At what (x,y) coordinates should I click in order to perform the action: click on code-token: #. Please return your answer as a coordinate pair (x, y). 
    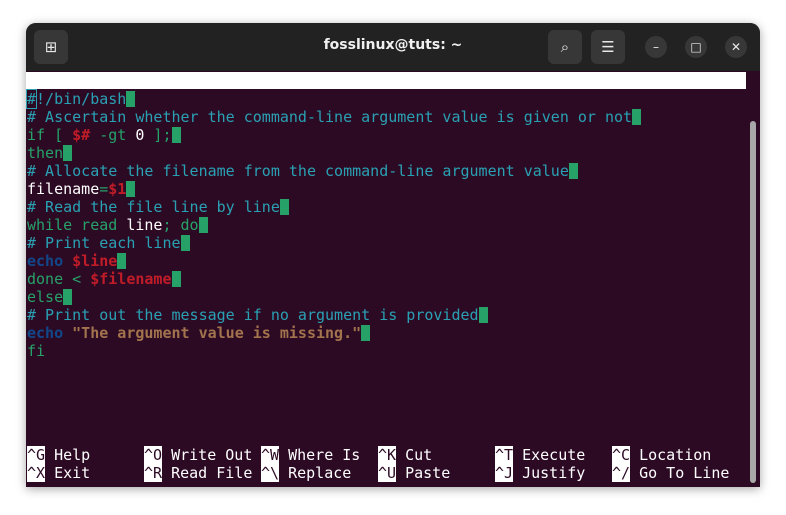
    Looking at the image, I should click on (32, 99).